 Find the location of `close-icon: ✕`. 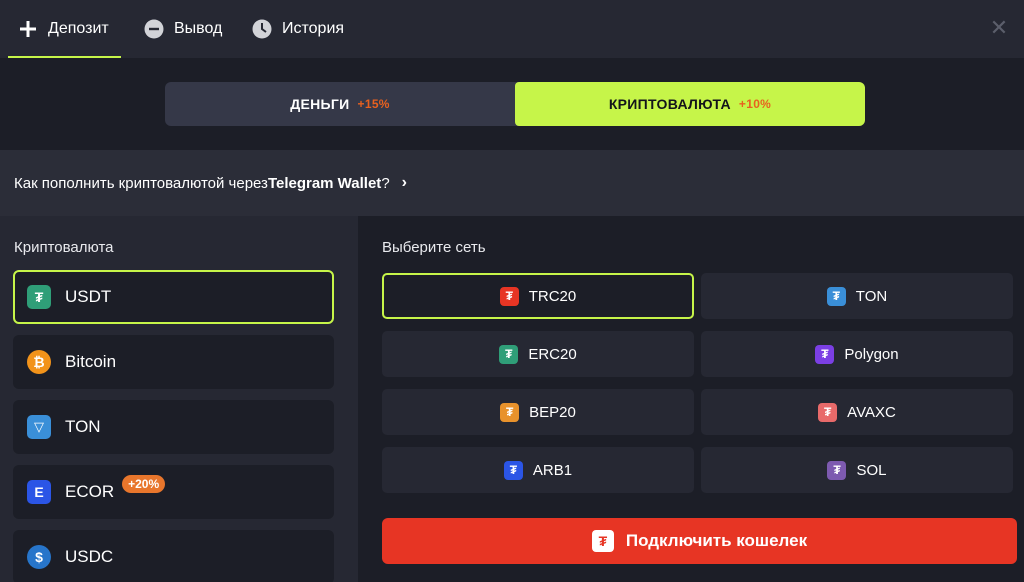

close-icon: ✕ is located at coordinates (999, 28).